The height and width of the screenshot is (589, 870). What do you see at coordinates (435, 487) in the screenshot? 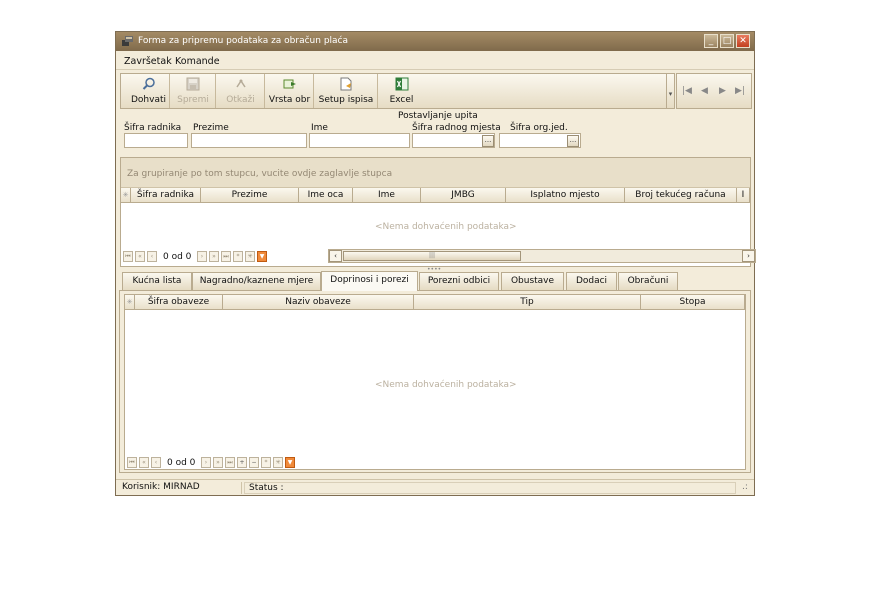
I see `status-bar: Korisnik: MIRNAD Status : .:` at bounding box center [435, 487].